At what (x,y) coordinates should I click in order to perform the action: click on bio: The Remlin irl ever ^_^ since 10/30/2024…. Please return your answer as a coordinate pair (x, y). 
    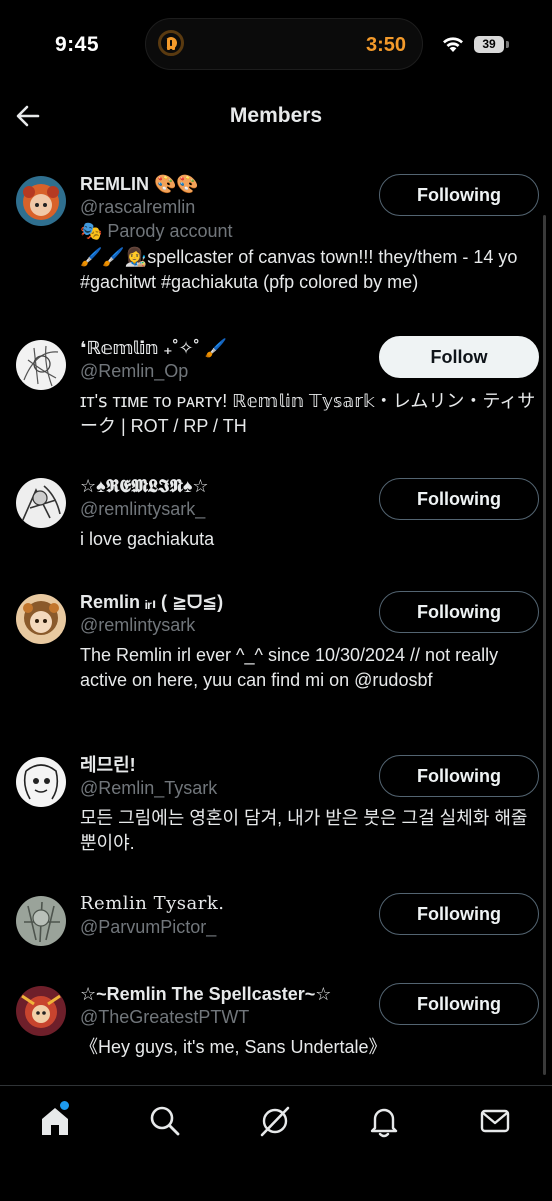
    Looking at the image, I should click on (289, 667).